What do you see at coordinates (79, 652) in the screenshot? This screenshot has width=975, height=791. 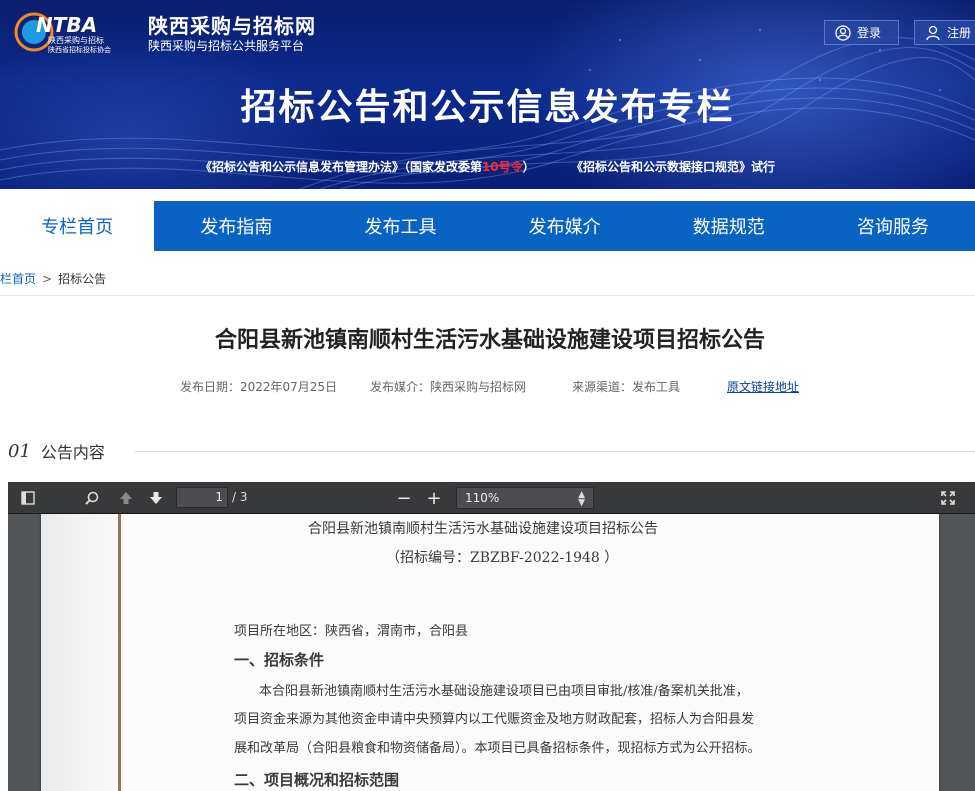 I see `scan-margin` at bounding box center [79, 652].